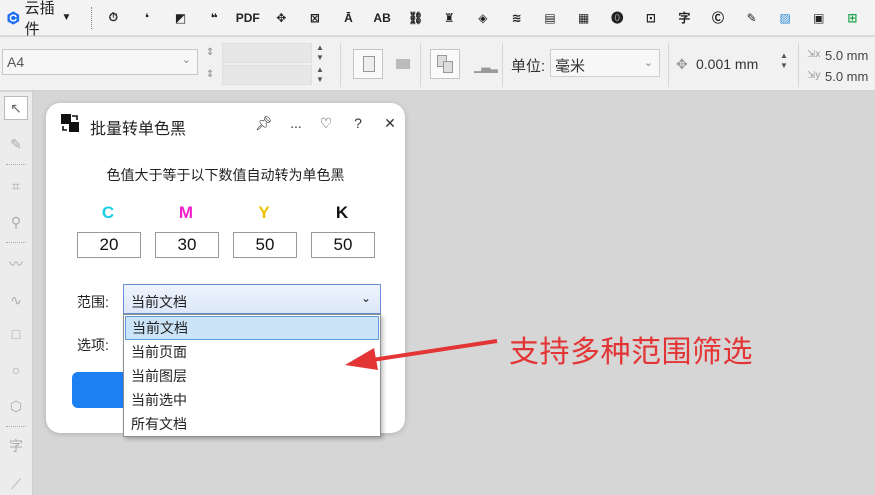  What do you see at coordinates (727, 64) in the screenshot?
I see `nudge-distance-field: 0.001 mm` at bounding box center [727, 64].